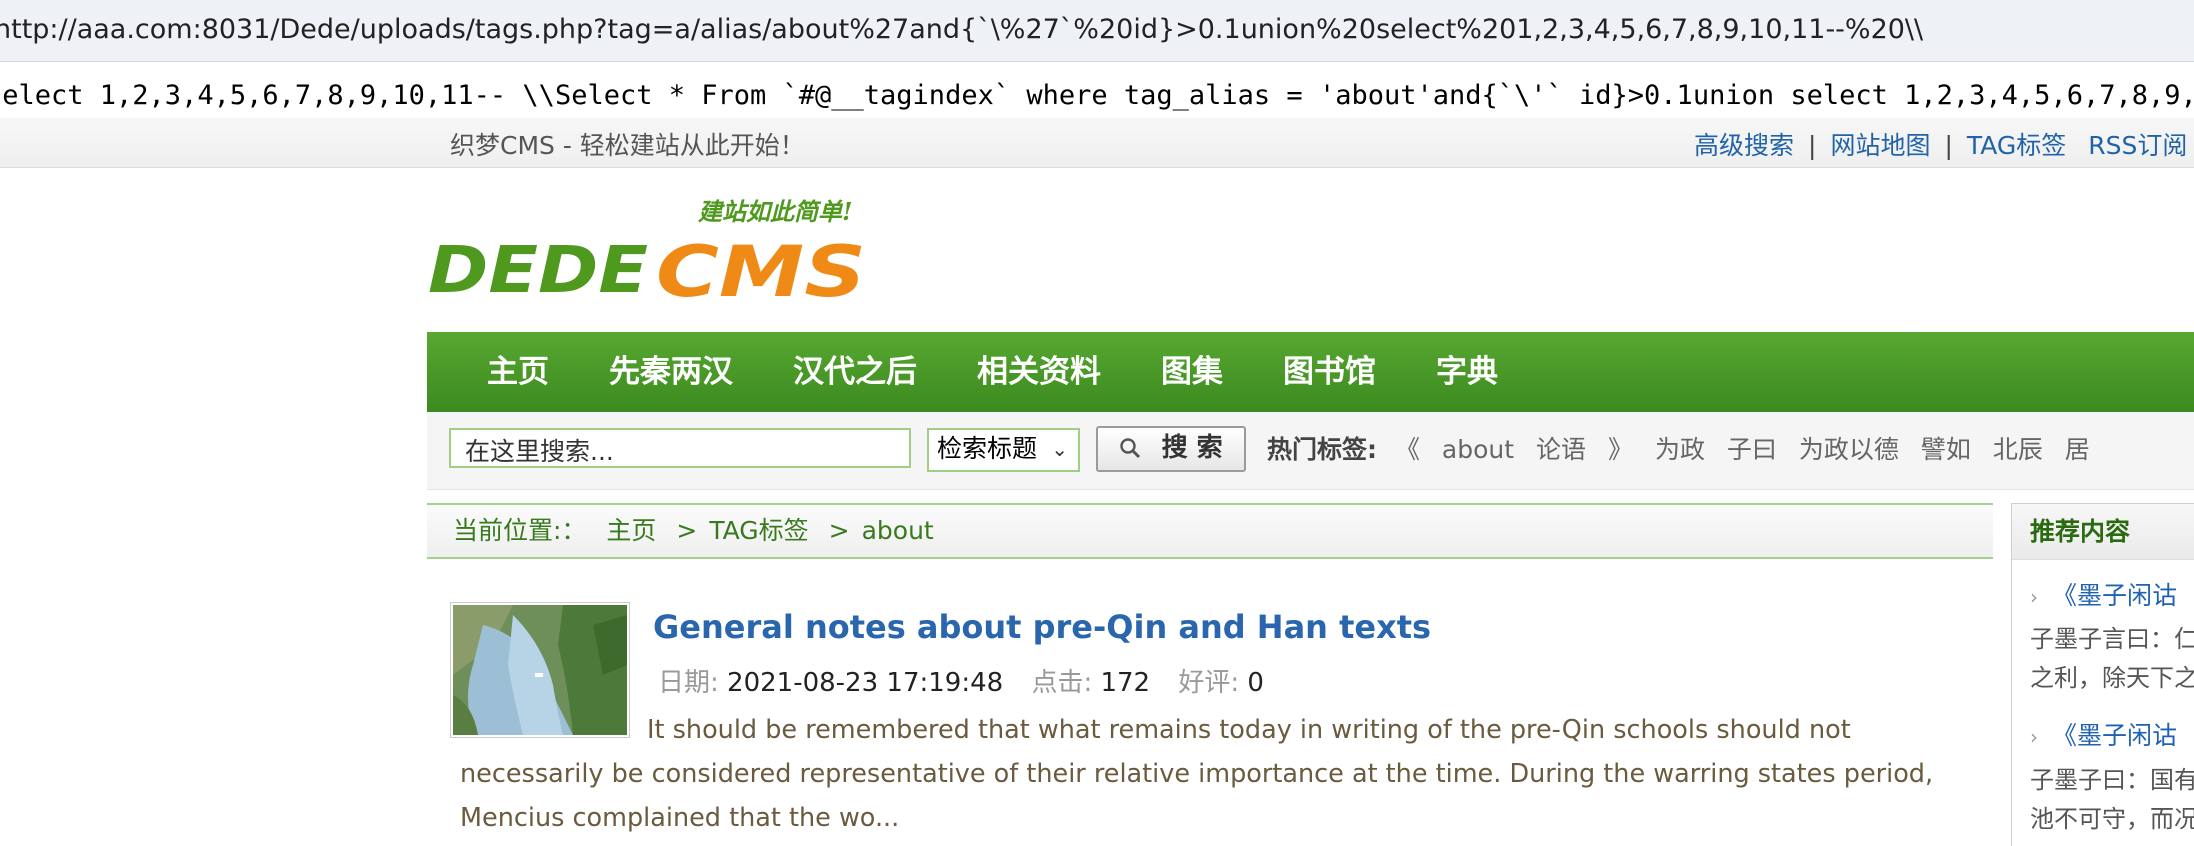 This screenshot has width=2194, height=846. I want to click on logo-tagline: 建站如此简单!, so click(775, 211).